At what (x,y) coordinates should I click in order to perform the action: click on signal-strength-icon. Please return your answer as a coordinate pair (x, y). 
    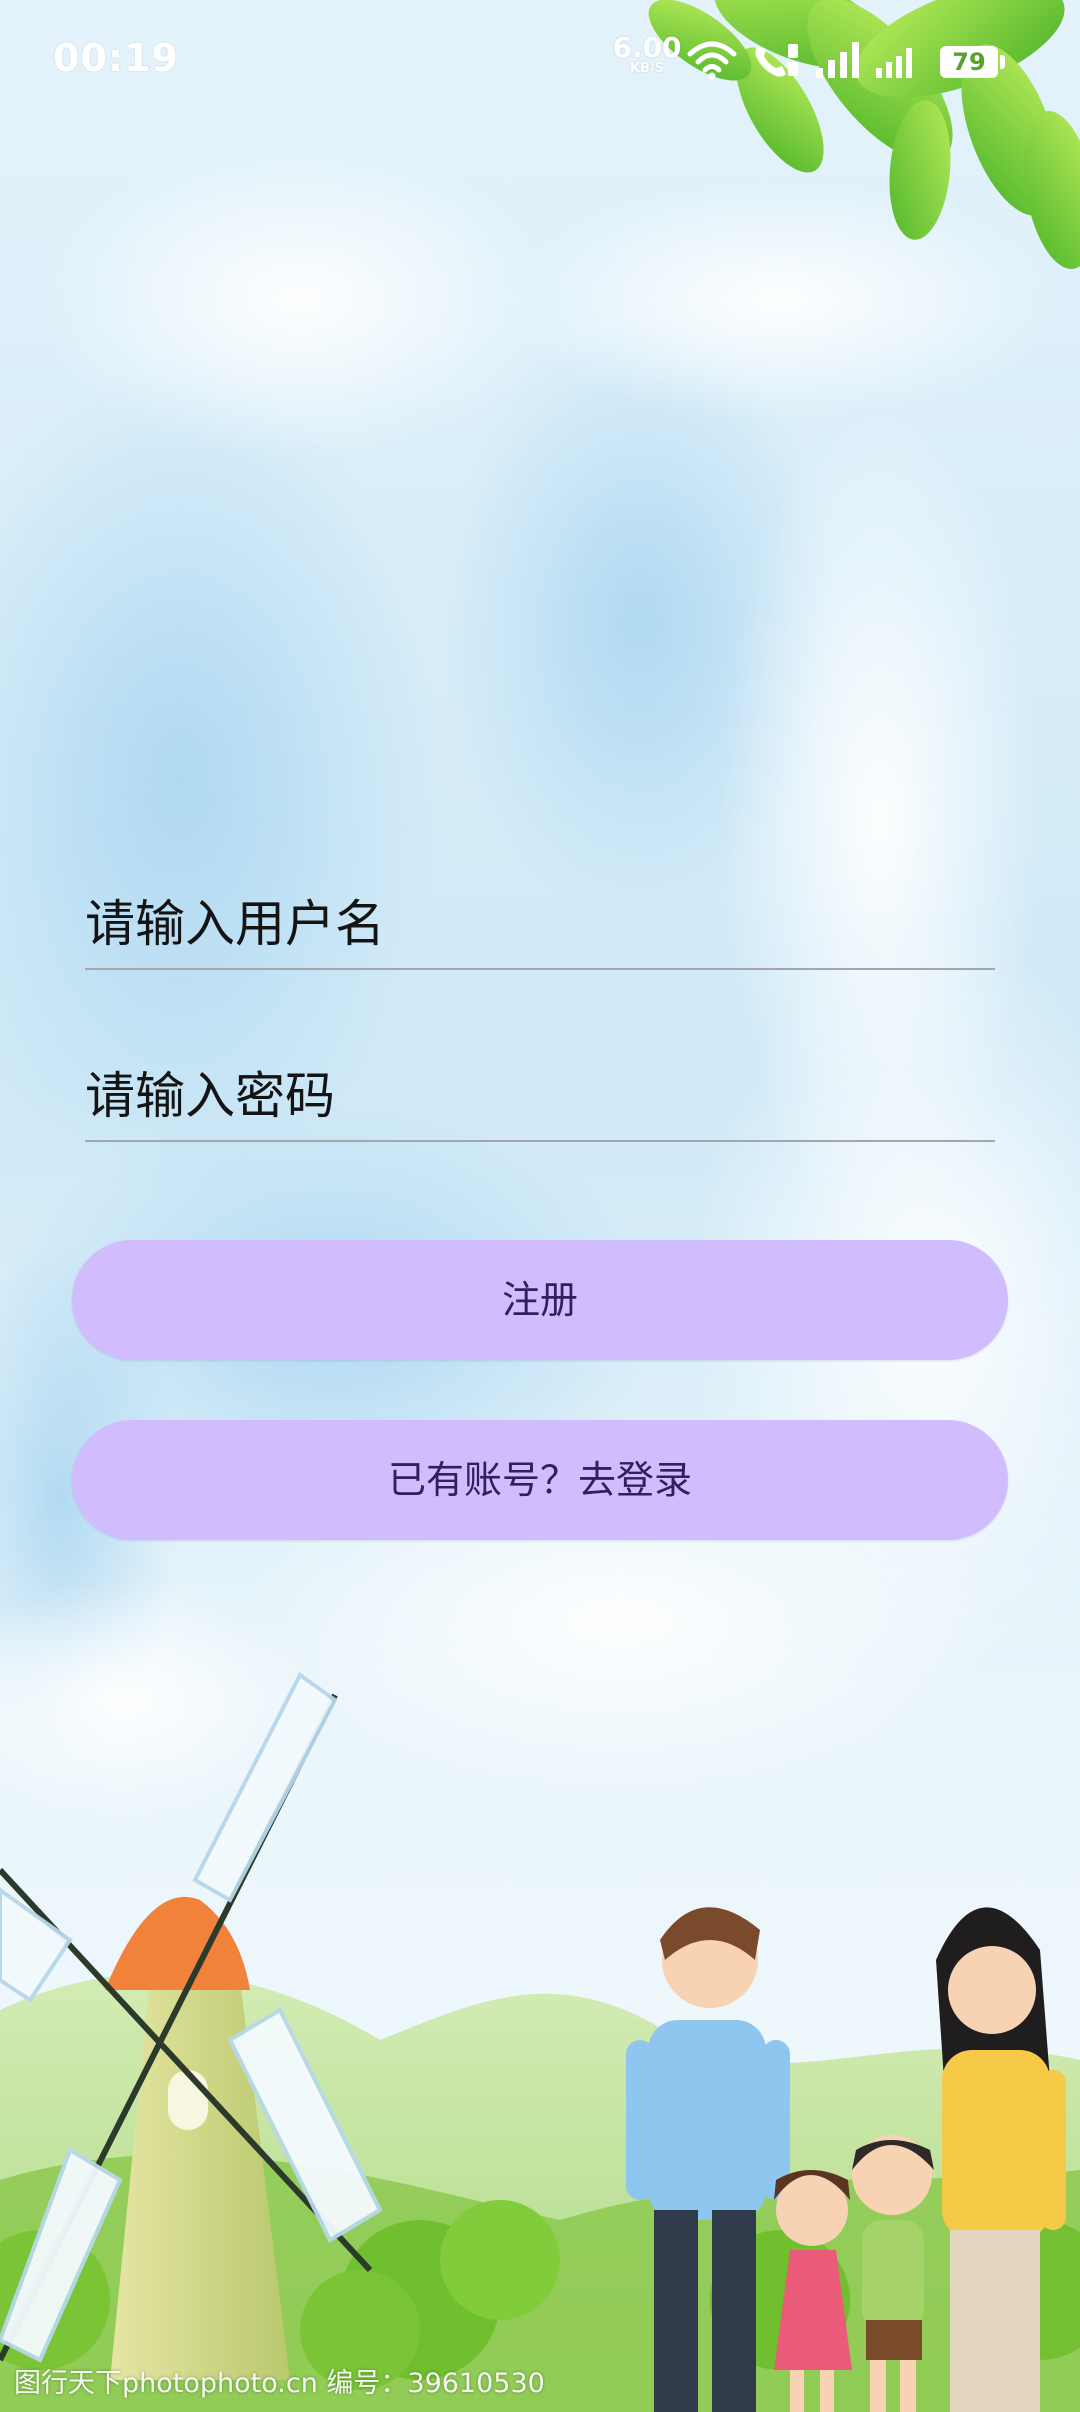
    Looking at the image, I should click on (837, 60).